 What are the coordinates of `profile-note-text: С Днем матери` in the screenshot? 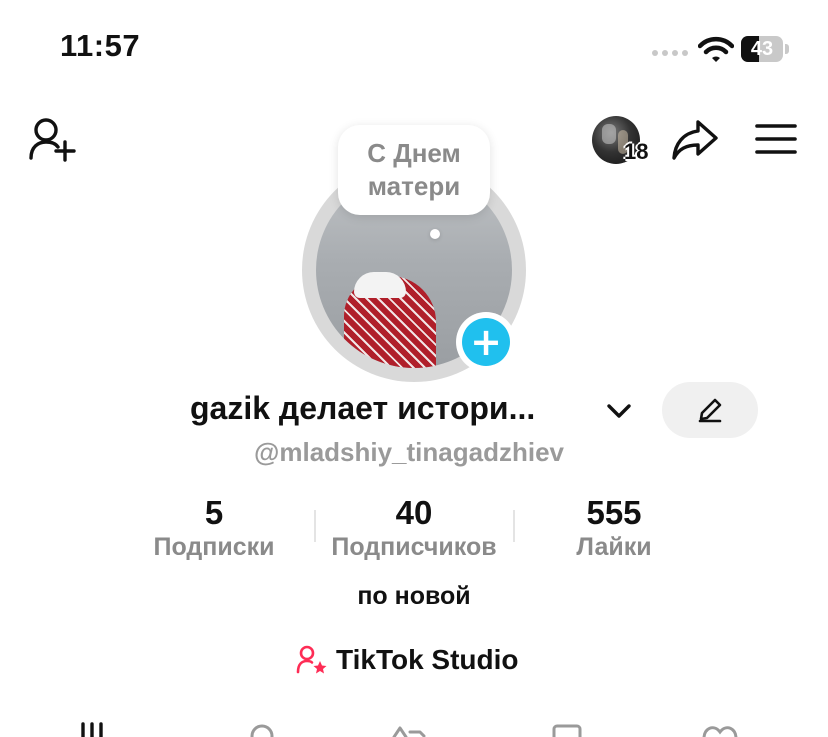 It's located at (414, 169).